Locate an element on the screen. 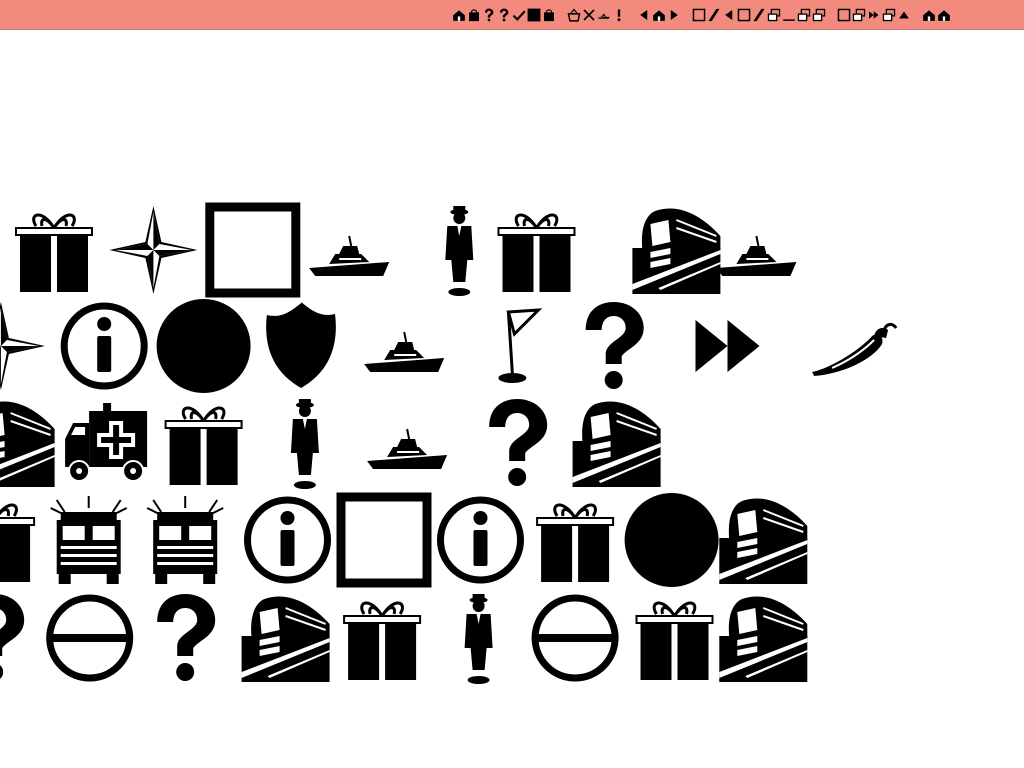  ambulance-icon is located at coordinates (106, 442).